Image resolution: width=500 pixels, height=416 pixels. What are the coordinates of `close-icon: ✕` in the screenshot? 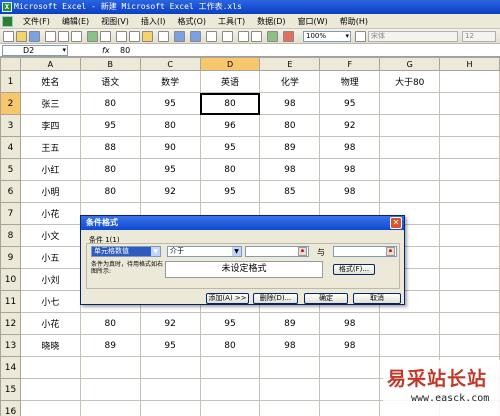 It's located at (396, 223).